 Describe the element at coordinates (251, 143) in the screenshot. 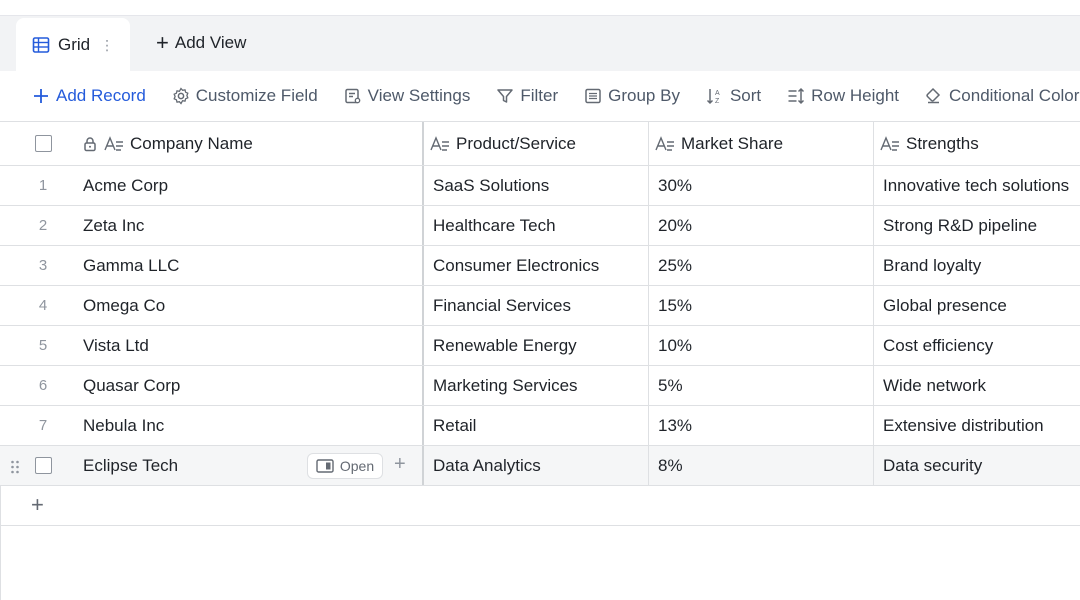

I see `column-header-company: Company Name` at that location.